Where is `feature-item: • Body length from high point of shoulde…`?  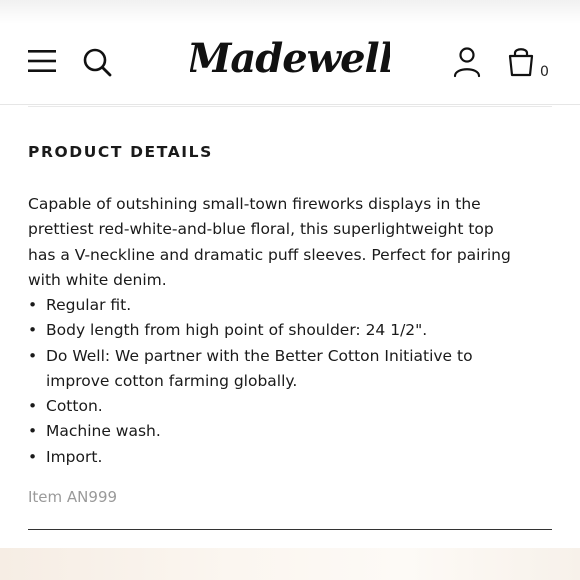 feature-item: • Body length from high point of shoulde… is located at coordinates (293, 330).